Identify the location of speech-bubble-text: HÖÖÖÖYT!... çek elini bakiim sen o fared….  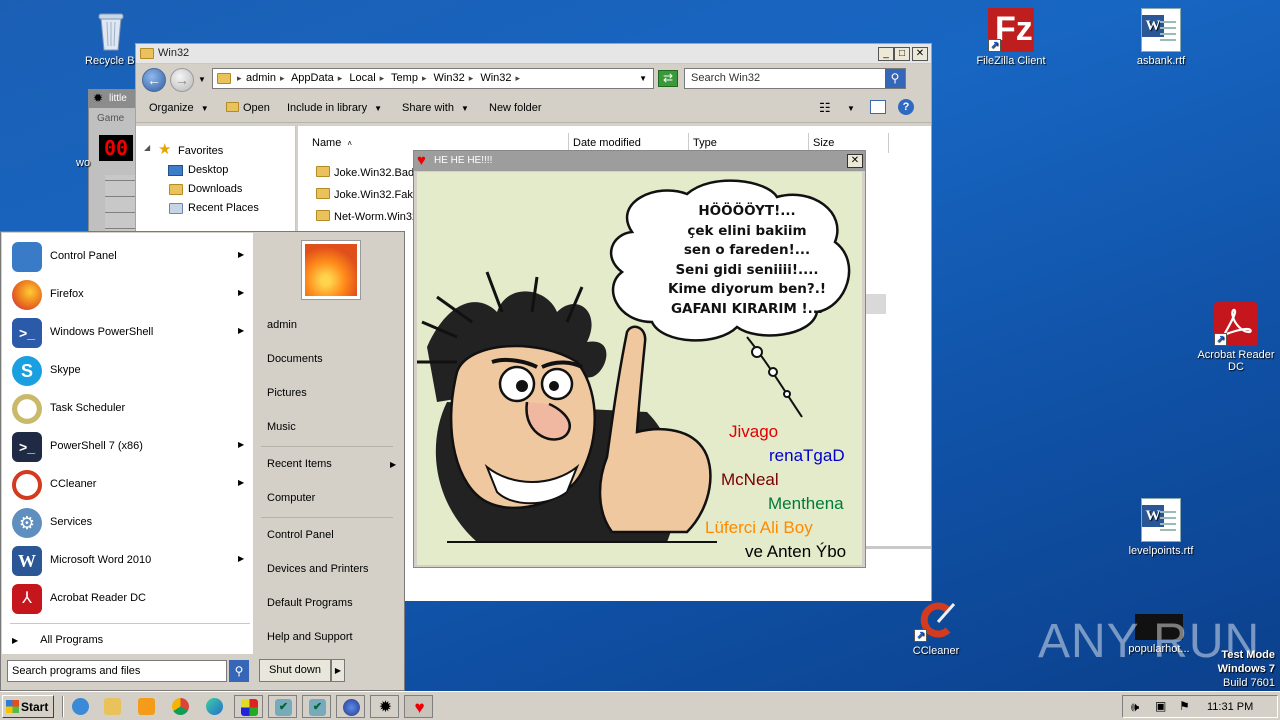
(747, 260).